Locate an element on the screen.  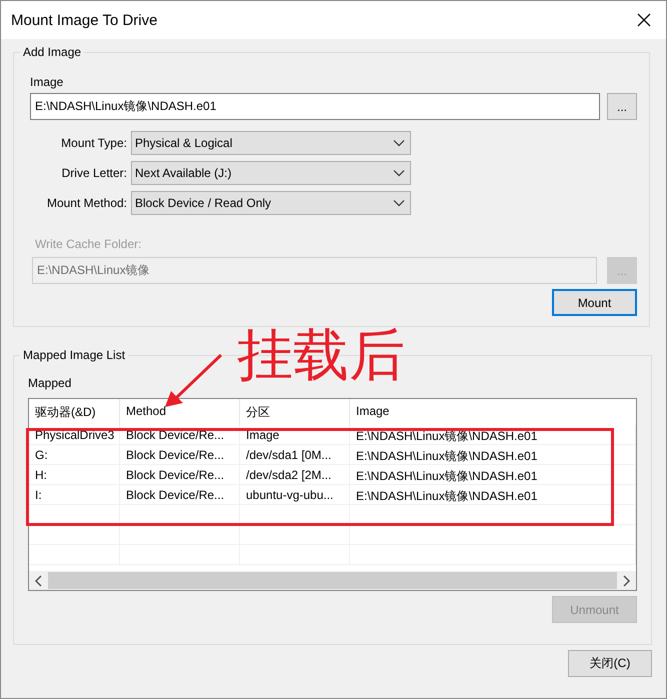
annotation-arrow is located at coordinates (193, 380).